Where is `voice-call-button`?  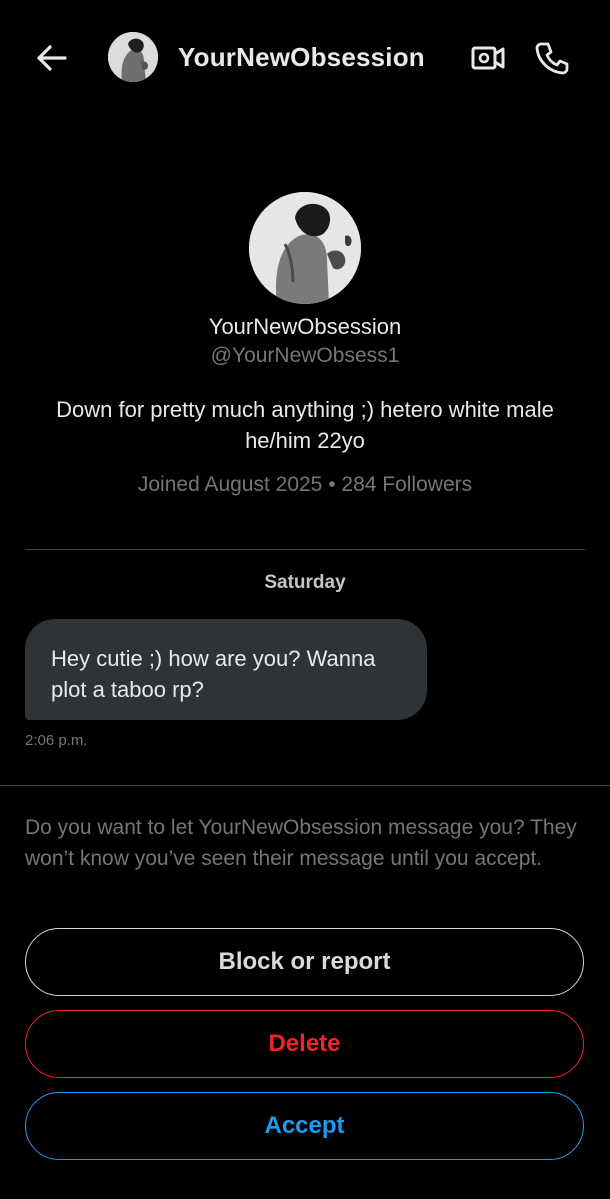
voice-call-button is located at coordinates (552, 58).